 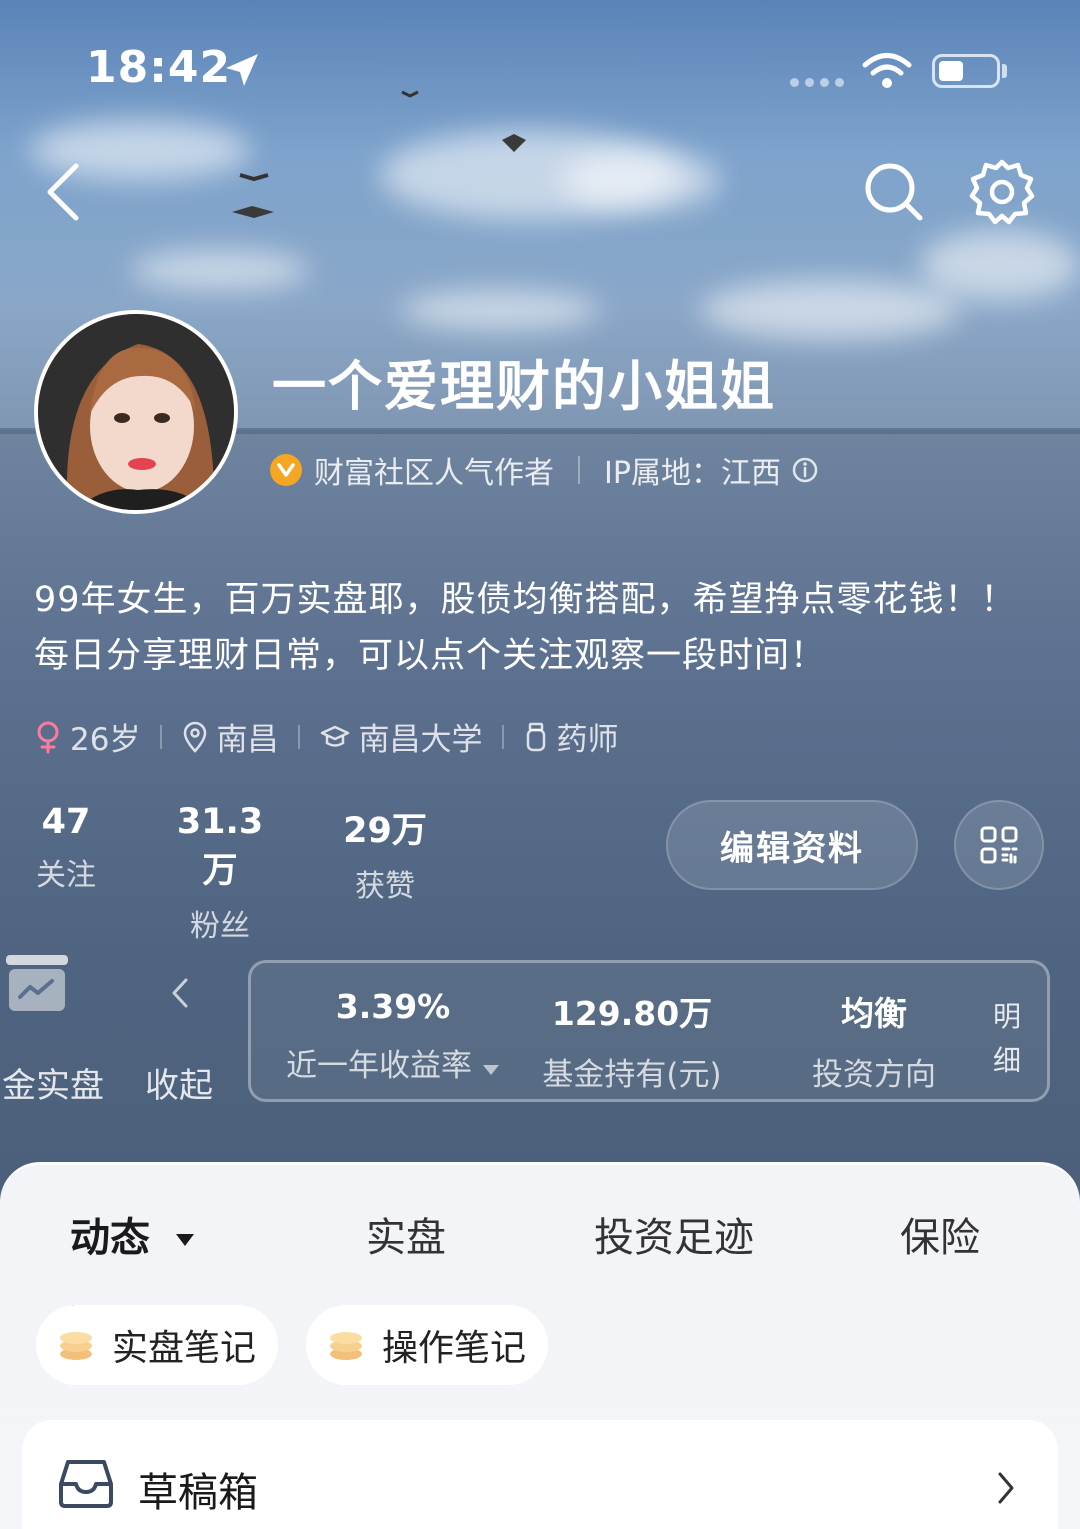 I want to click on portfolio-summary-card: 3.39% 近一年收益率 129.80万 基金持有(元) 均衡 投资方向 明 细, so click(x=649, y=1031).